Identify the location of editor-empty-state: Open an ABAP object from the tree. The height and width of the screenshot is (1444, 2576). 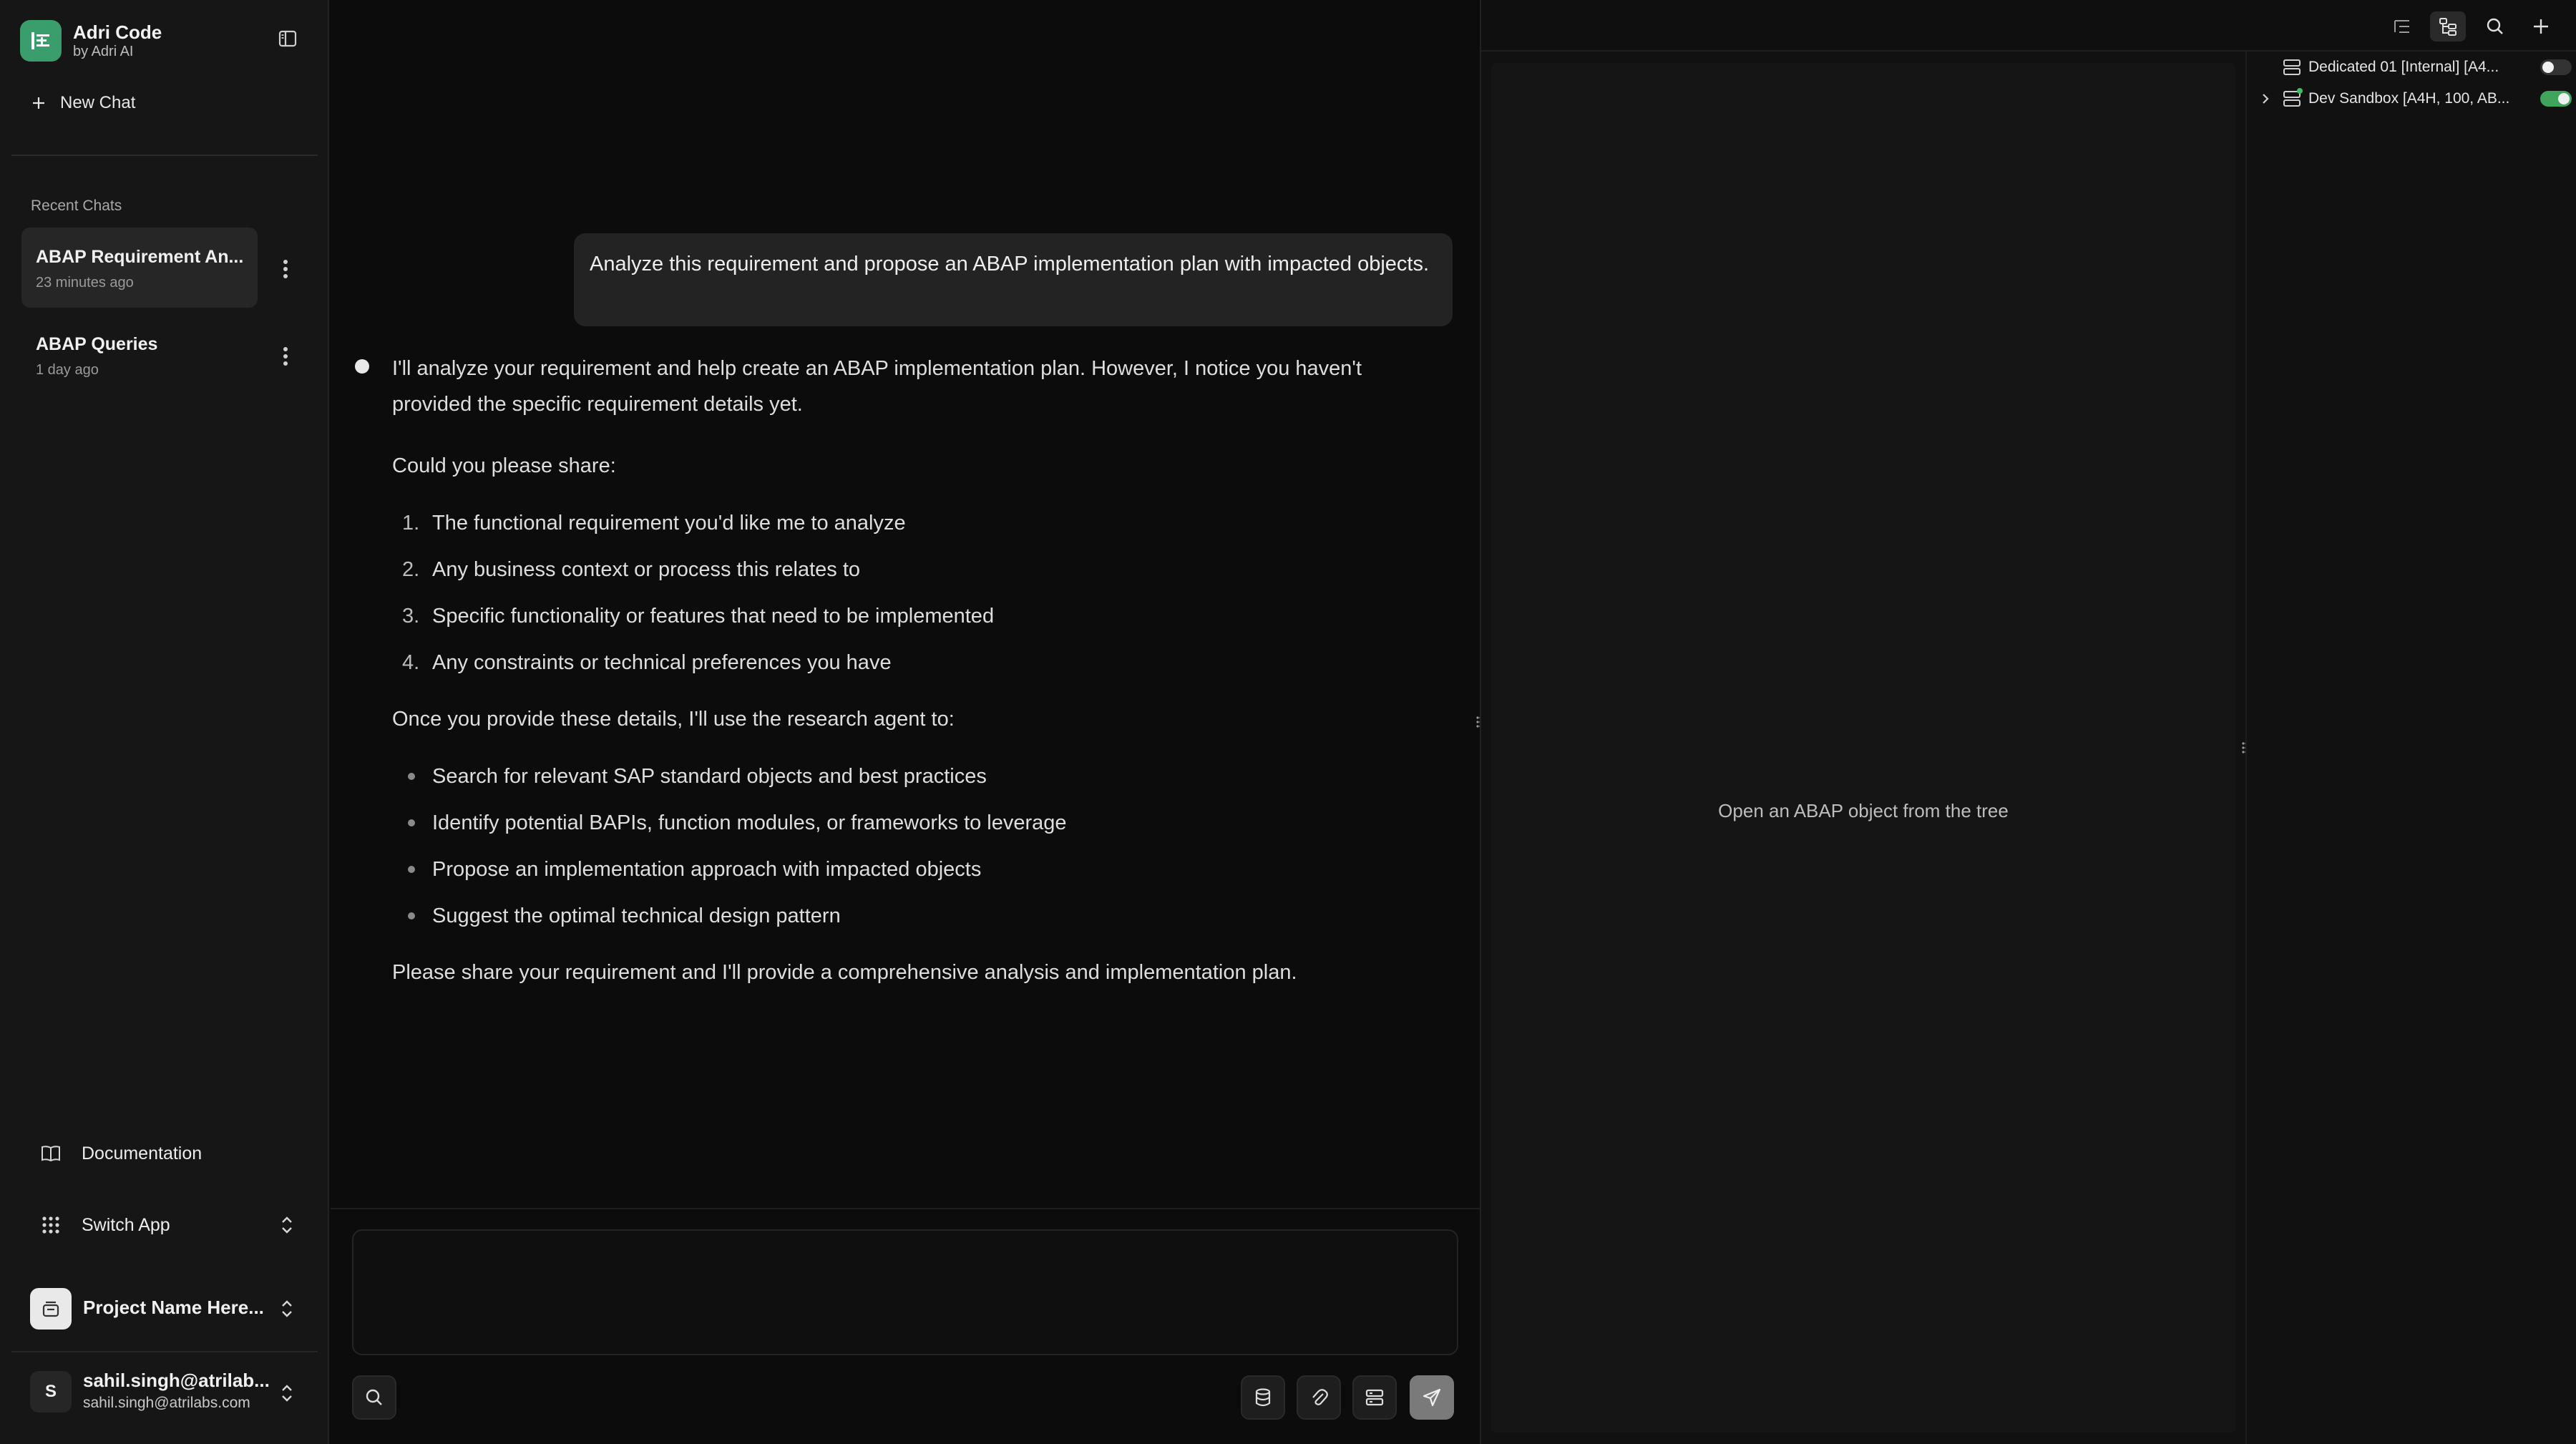
(1864, 810).